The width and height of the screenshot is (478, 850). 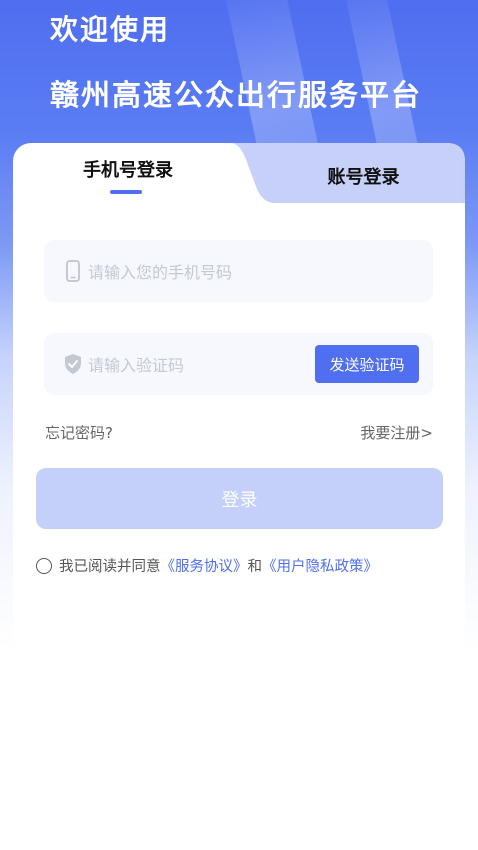 What do you see at coordinates (367, 364) in the screenshot?
I see `send-code-button: 发送验证码` at bounding box center [367, 364].